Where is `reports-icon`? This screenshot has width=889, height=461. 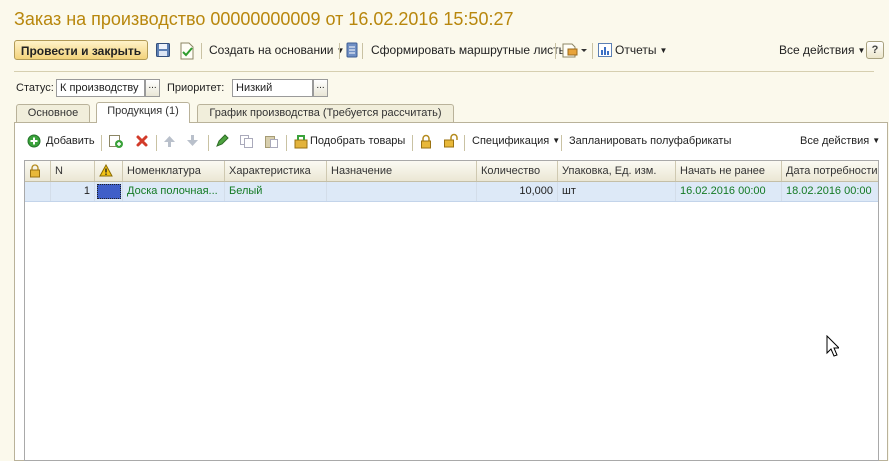 reports-icon is located at coordinates (606, 51).